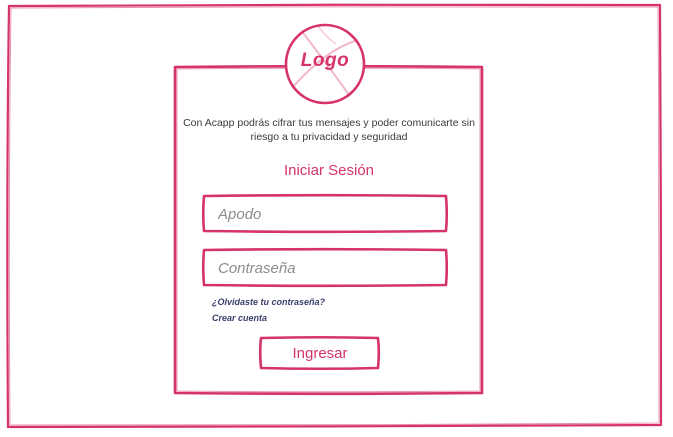 The width and height of the screenshot is (673, 437). I want to click on login-submit-button: Ingresar, so click(320, 353).